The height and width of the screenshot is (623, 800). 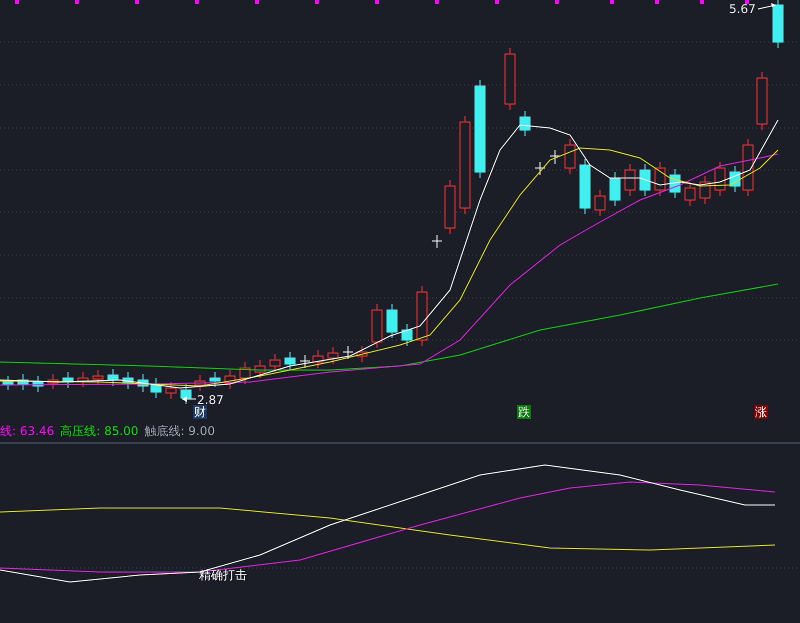 What do you see at coordinates (180, 431) in the screenshot?
I see `indicator-legend-value: 触底线: 9.00` at bounding box center [180, 431].